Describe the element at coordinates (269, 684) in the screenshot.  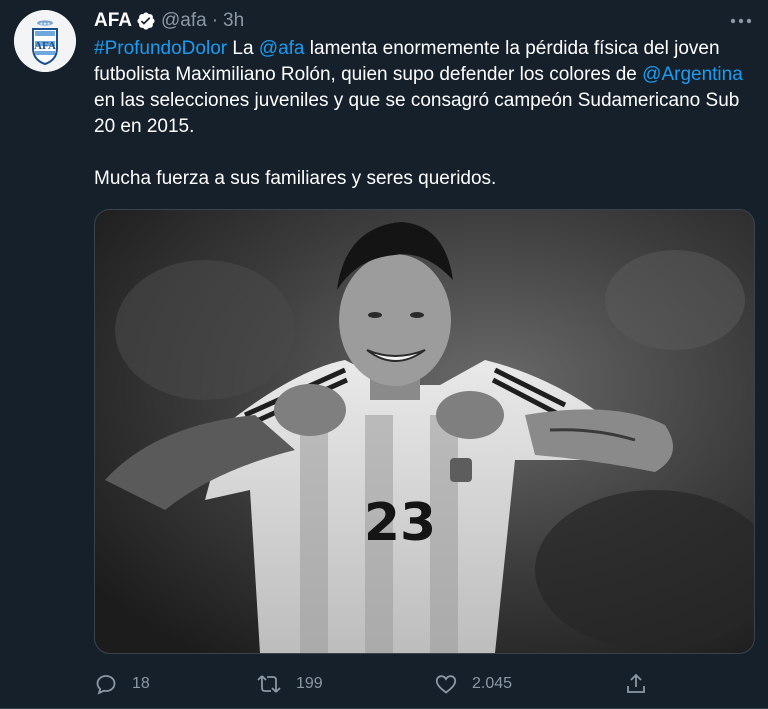
I see `retweet-icon` at that location.